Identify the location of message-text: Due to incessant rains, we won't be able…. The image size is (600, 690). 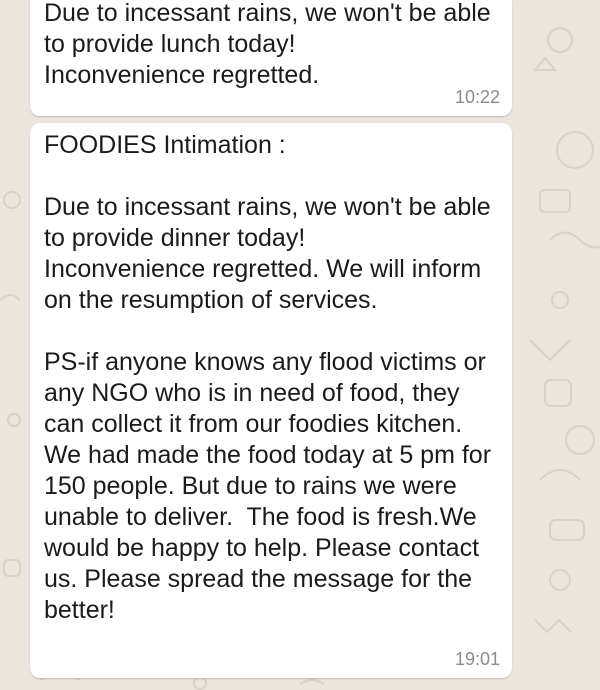
(267, 44).